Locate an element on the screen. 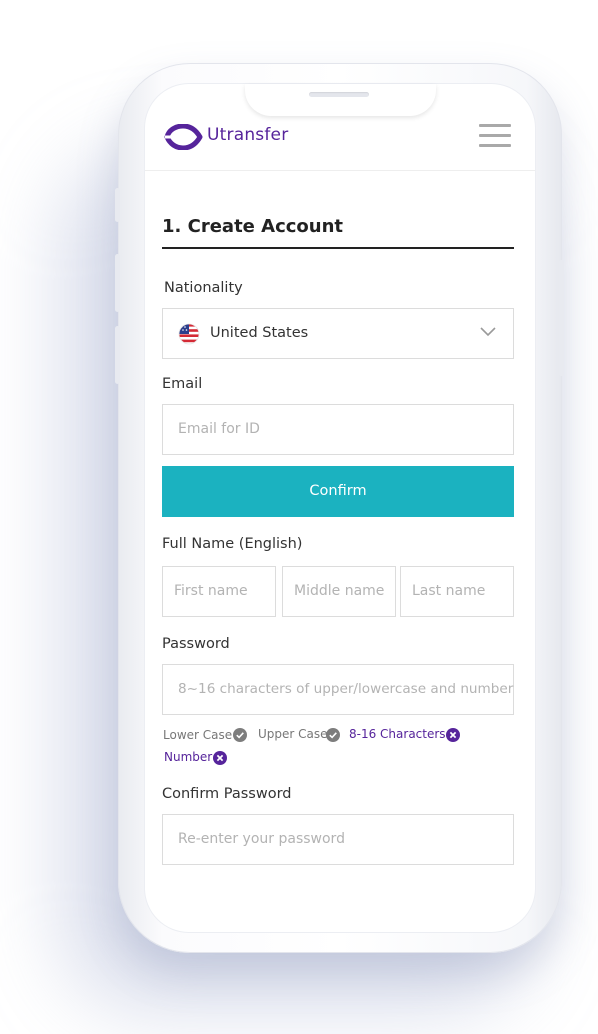  last-name-field: Last name is located at coordinates (457, 591).